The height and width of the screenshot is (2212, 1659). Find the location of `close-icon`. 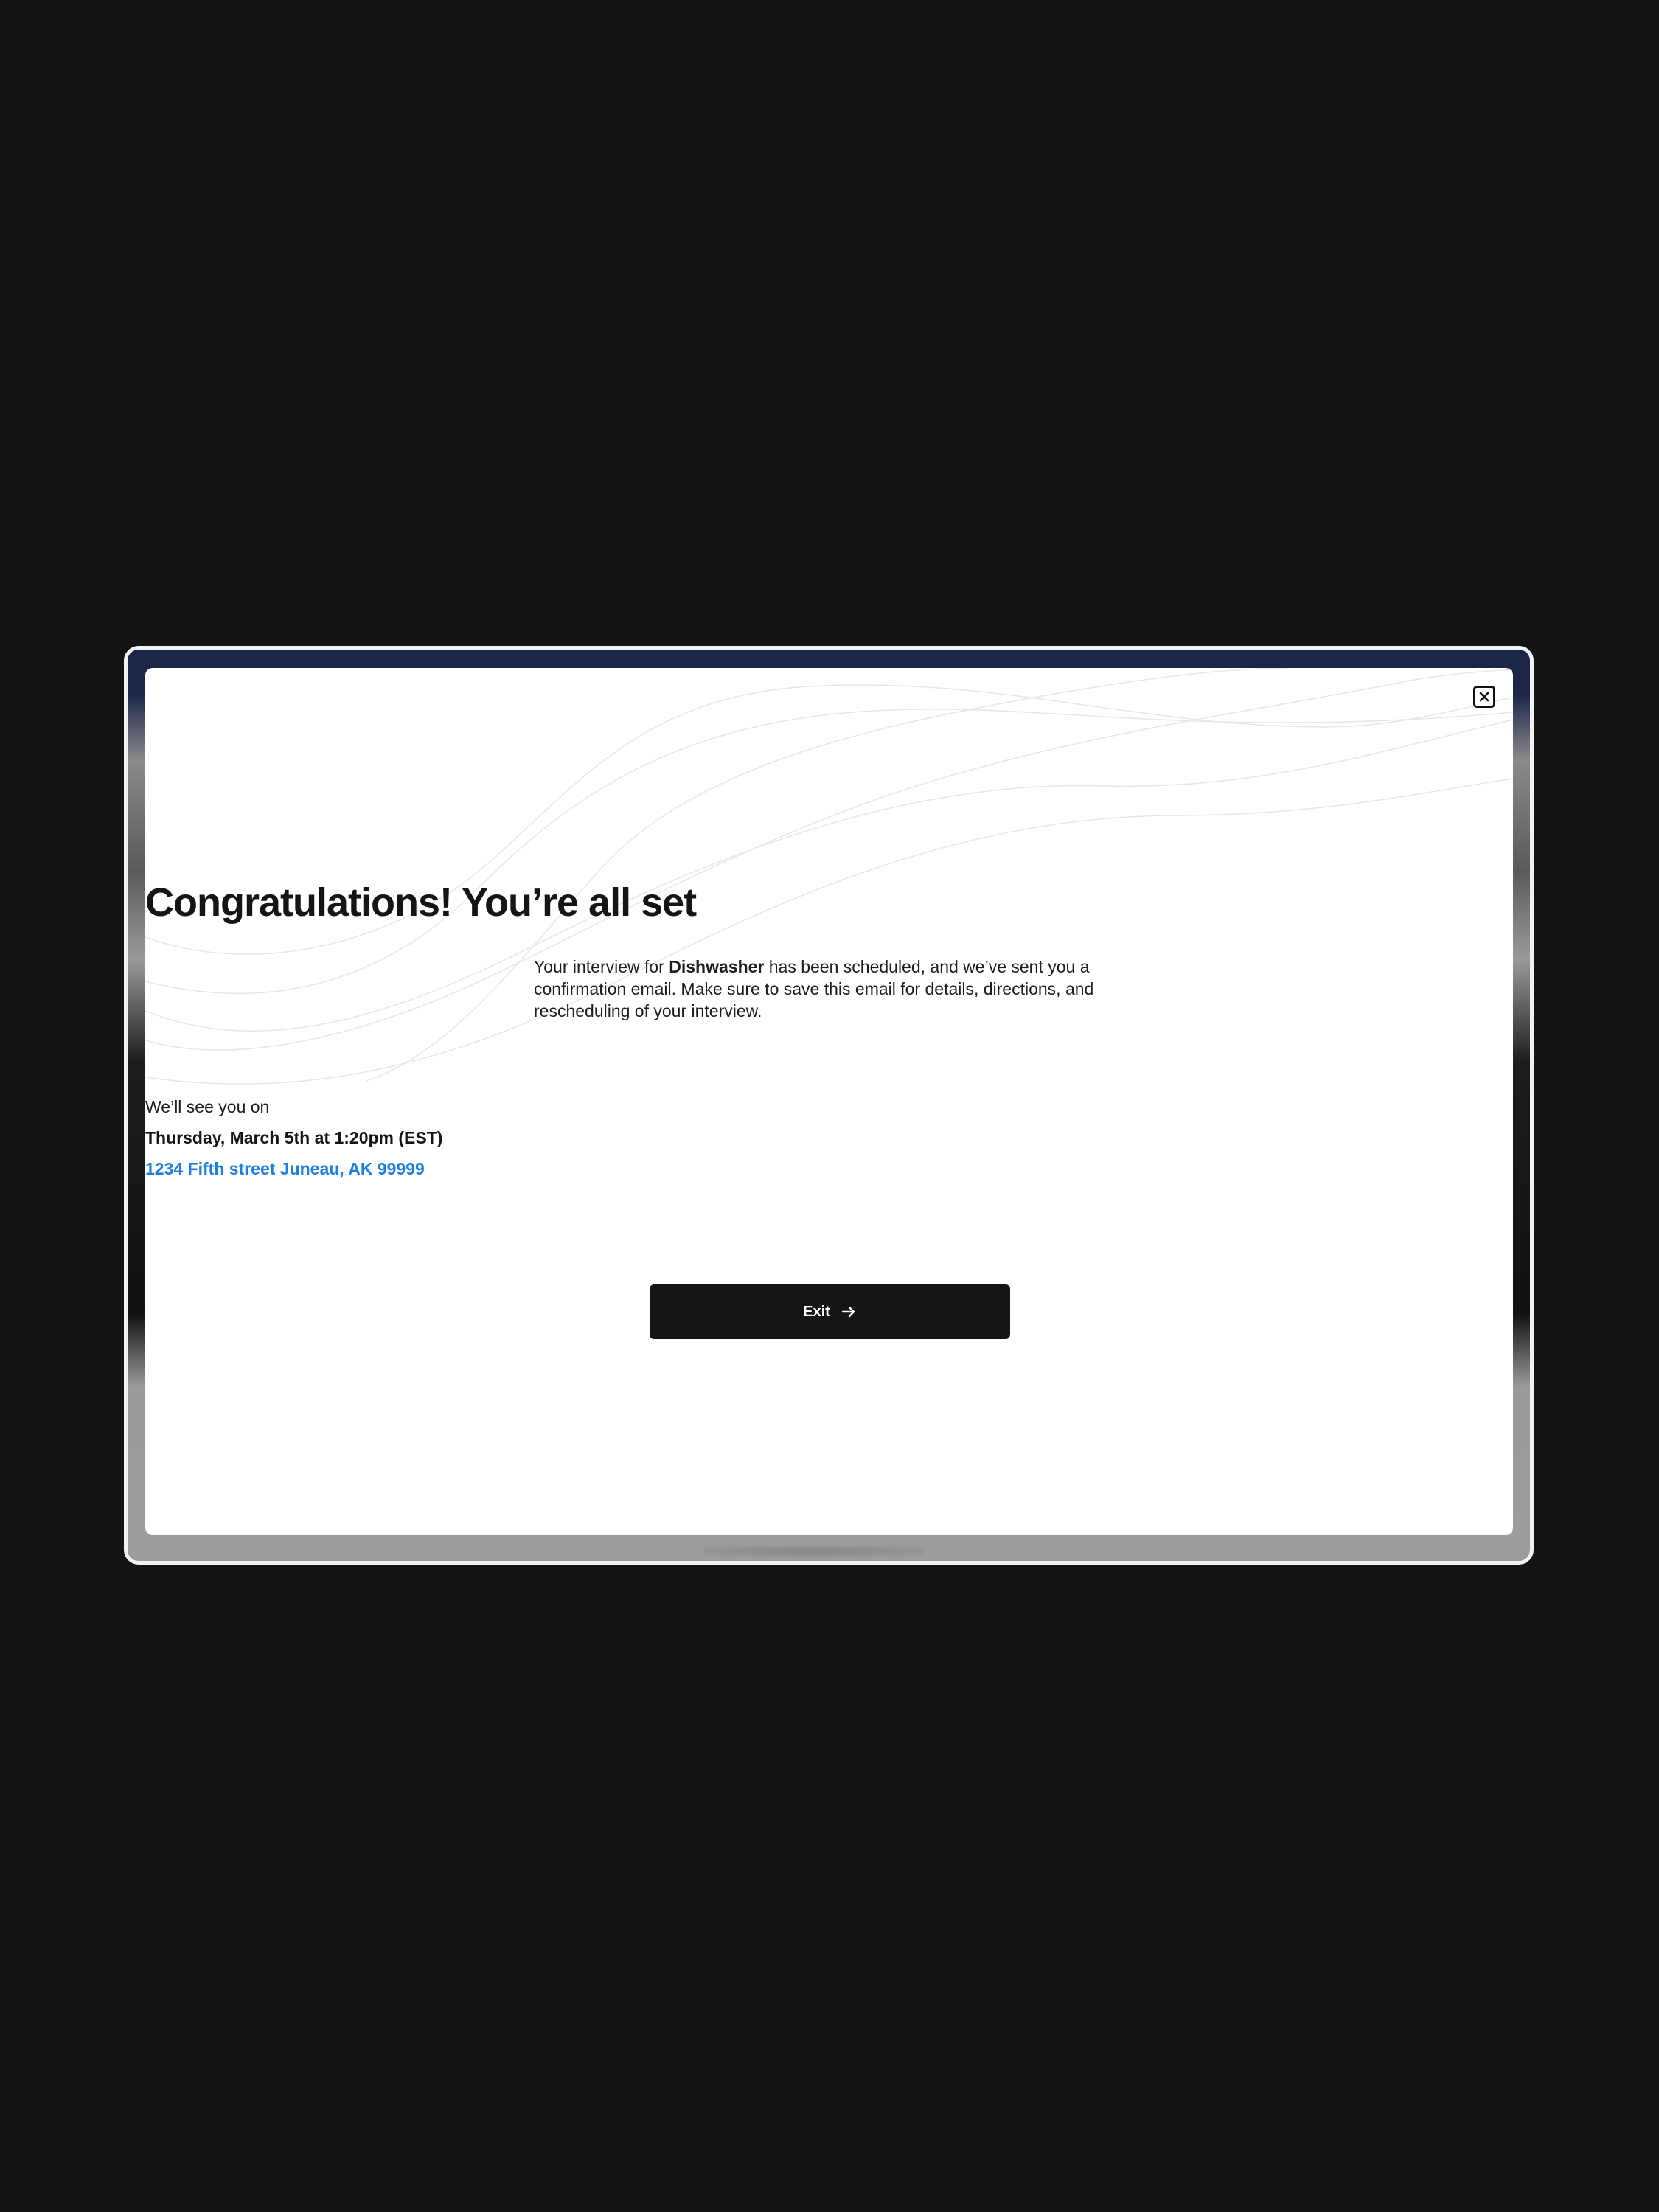

close-icon is located at coordinates (1484, 697).